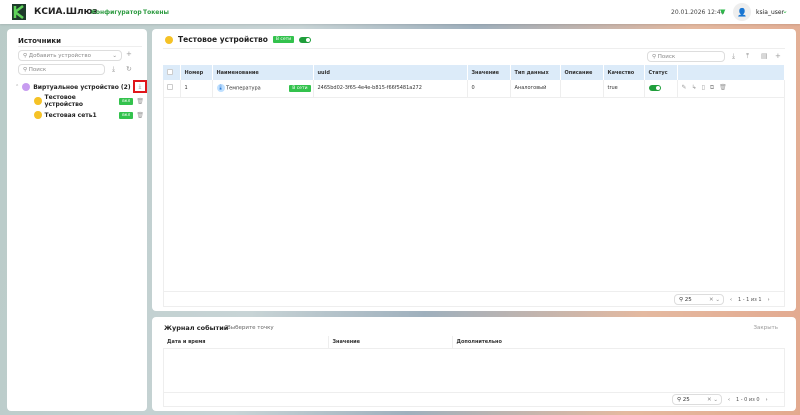 This screenshot has width=800, height=415. Describe the element at coordinates (89, 101) in the screenshot. I see `tree-item-test-device: Тестовое устройство вкл 🗑` at that location.